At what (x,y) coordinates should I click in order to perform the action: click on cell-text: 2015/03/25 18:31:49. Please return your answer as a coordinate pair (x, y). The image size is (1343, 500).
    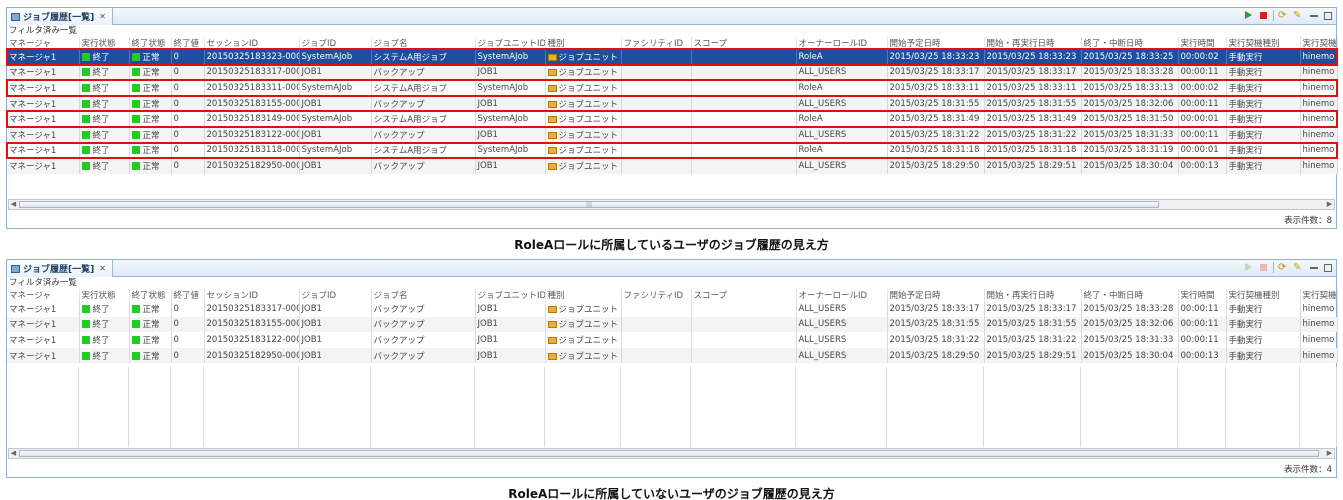
    Looking at the image, I should click on (1031, 119).